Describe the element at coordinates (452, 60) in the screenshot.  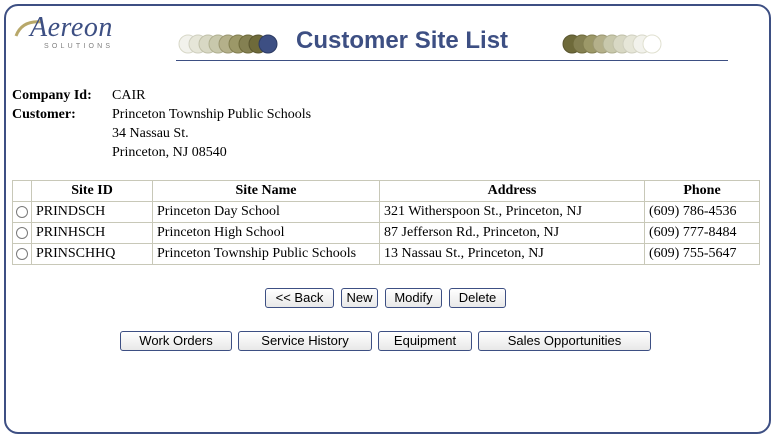
I see `title-divider` at that location.